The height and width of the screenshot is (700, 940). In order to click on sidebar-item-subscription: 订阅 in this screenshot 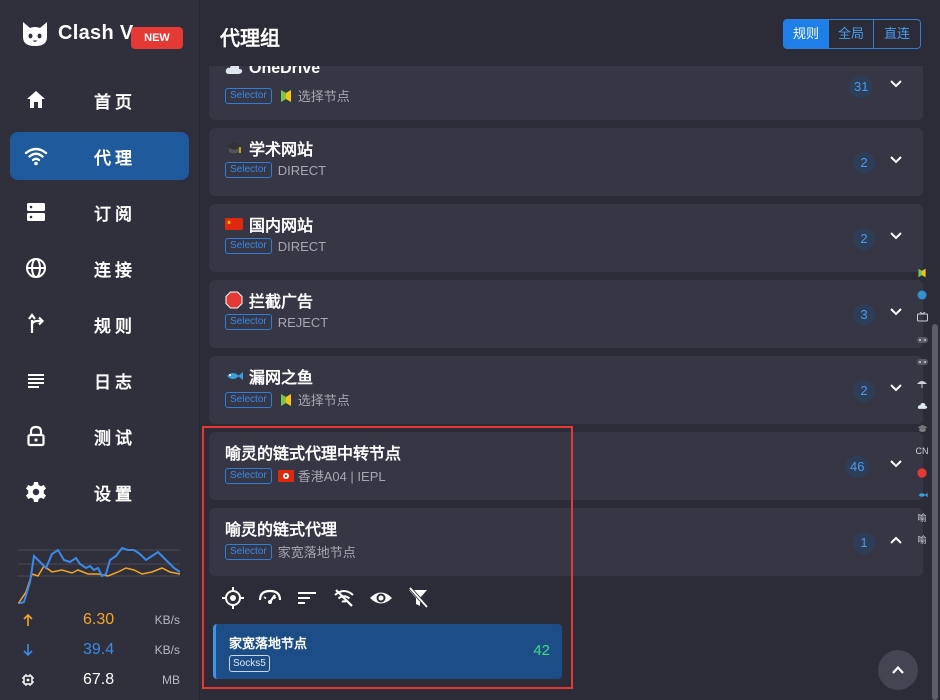, I will do `click(99, 212)`.